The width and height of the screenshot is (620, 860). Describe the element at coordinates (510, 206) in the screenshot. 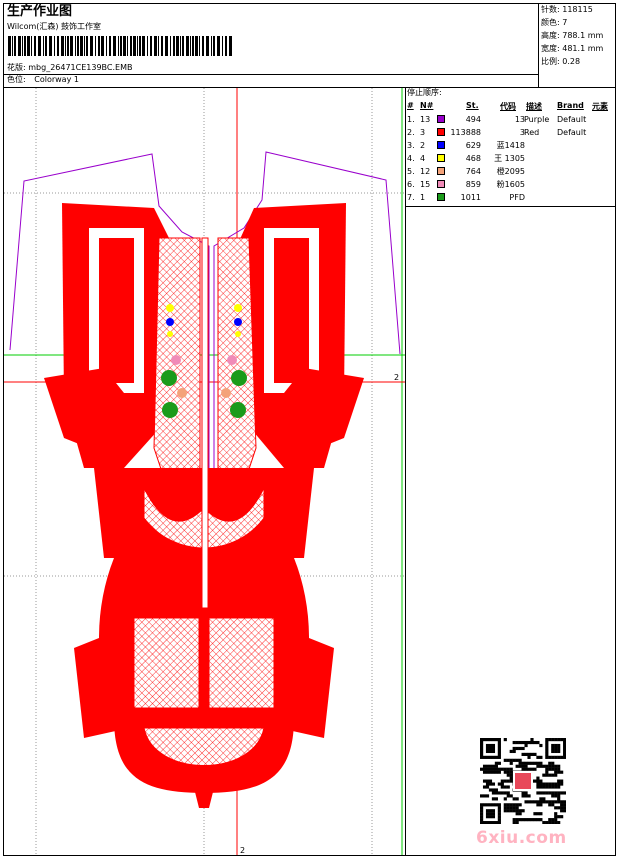

I see `table-bottom-line` at that location.